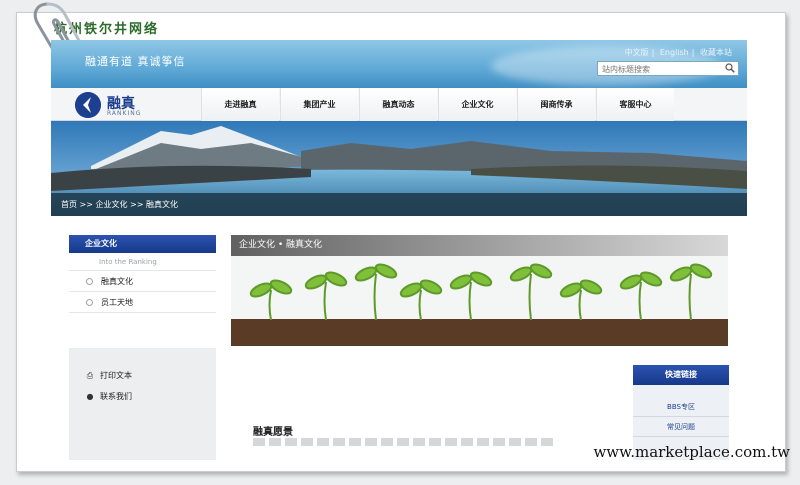 The height and width of the screenshot is (485, 800). What do you see at coordinates (135, 61) in the screenshot?
I see `header-slogan: 融通有道 真诚筝信` at bounding box center [135, 61].